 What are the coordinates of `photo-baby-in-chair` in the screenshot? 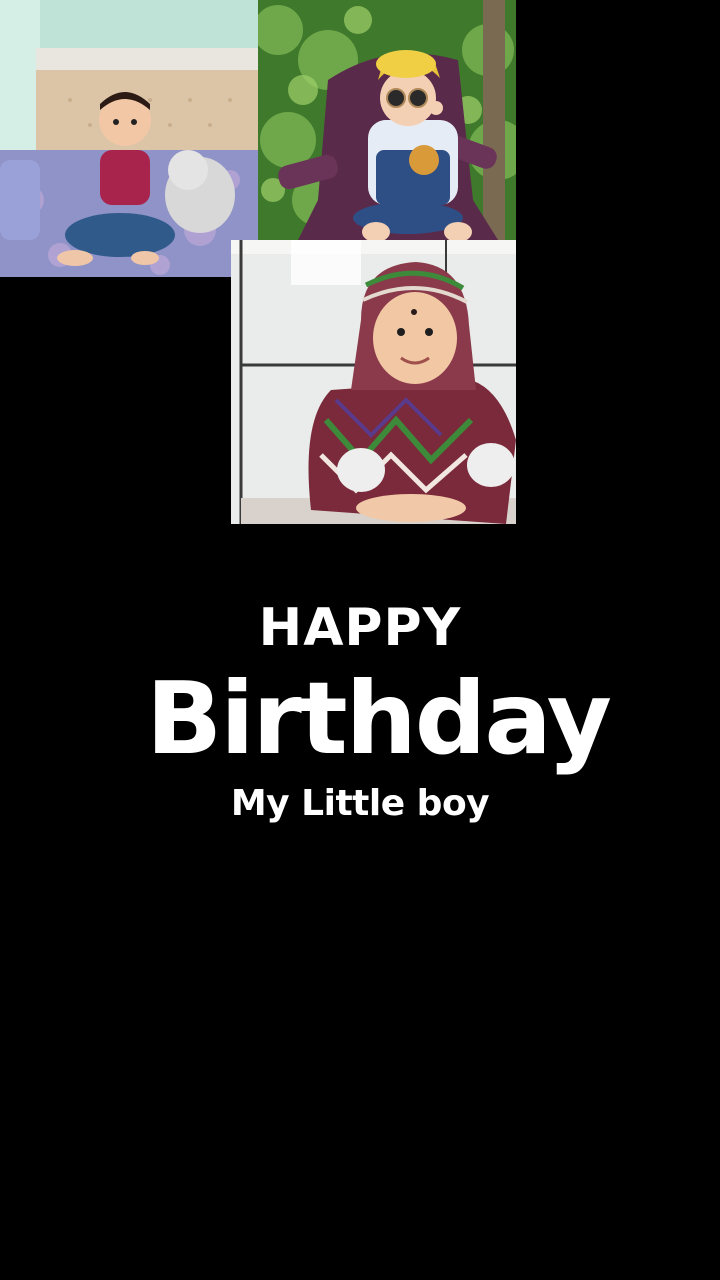 It's located at (387, 120).